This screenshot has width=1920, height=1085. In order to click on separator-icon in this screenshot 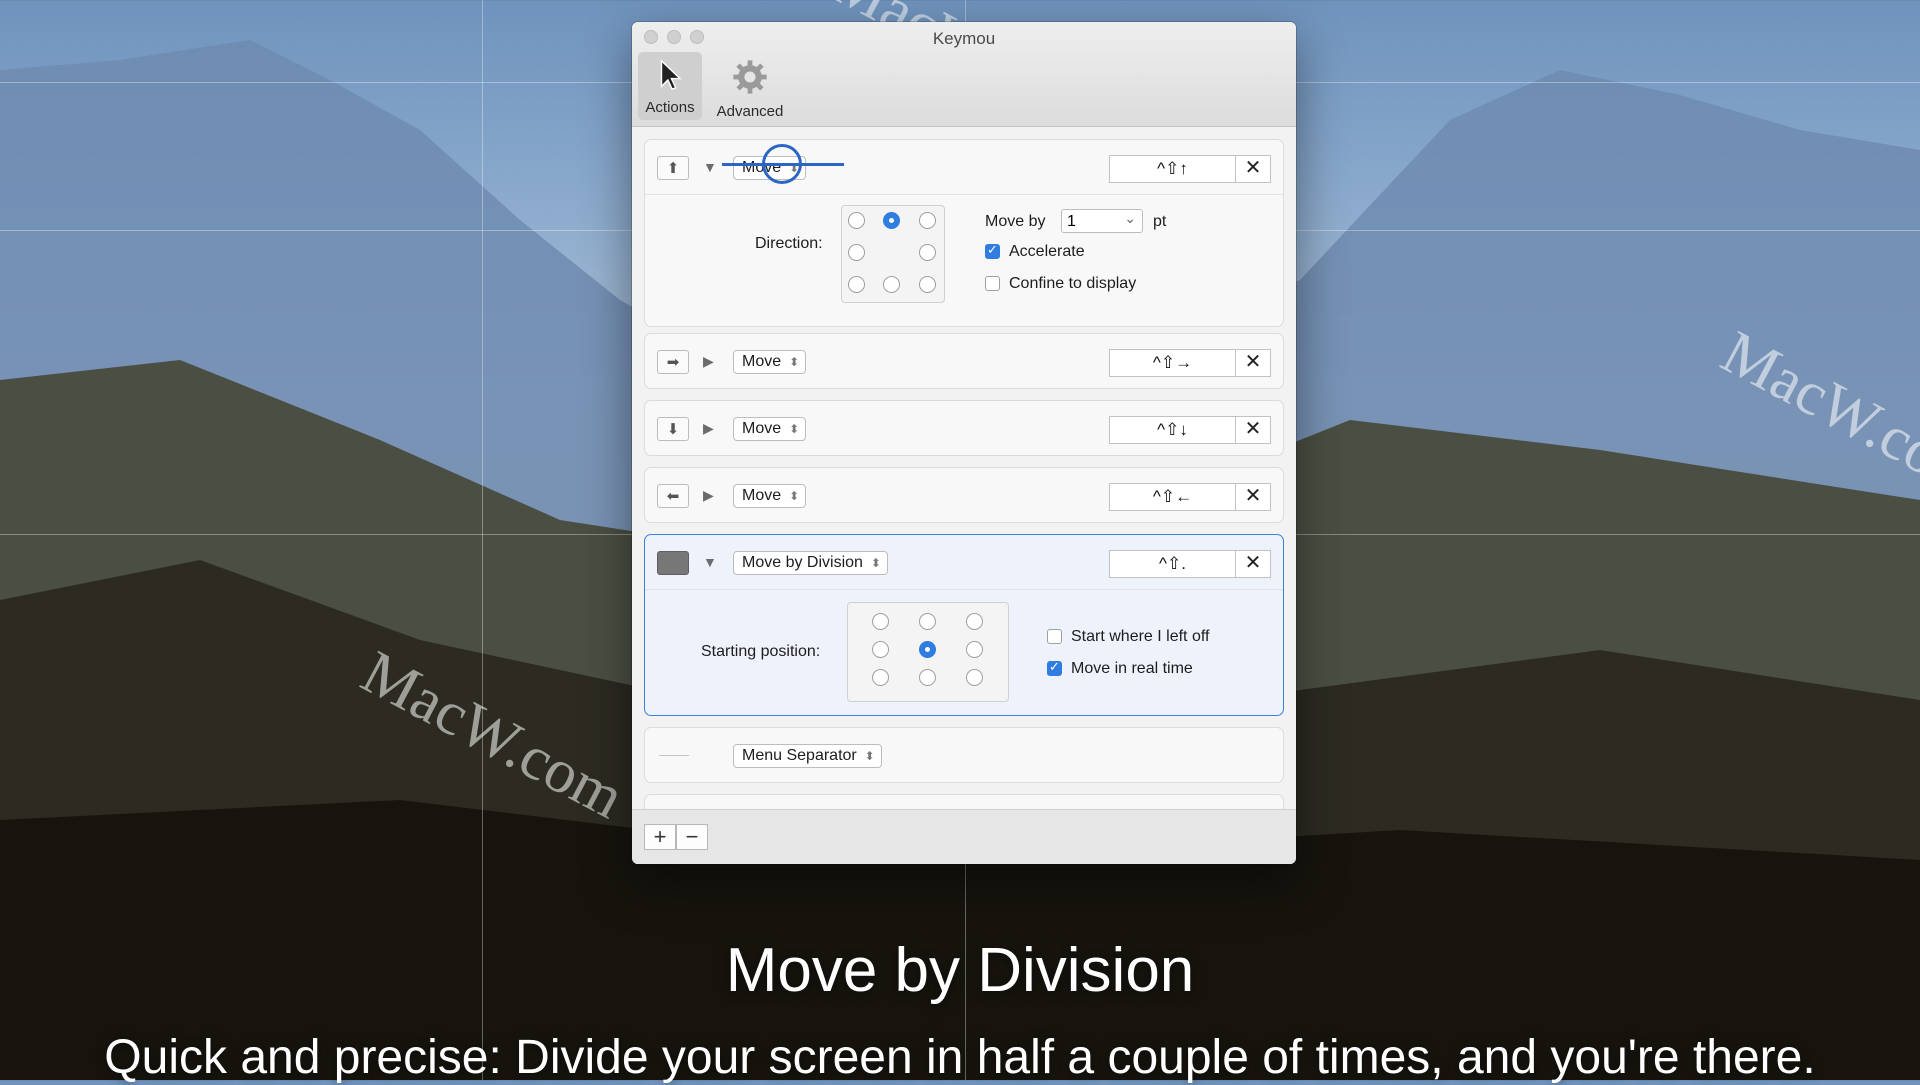, I will do `click(674, 755)`.